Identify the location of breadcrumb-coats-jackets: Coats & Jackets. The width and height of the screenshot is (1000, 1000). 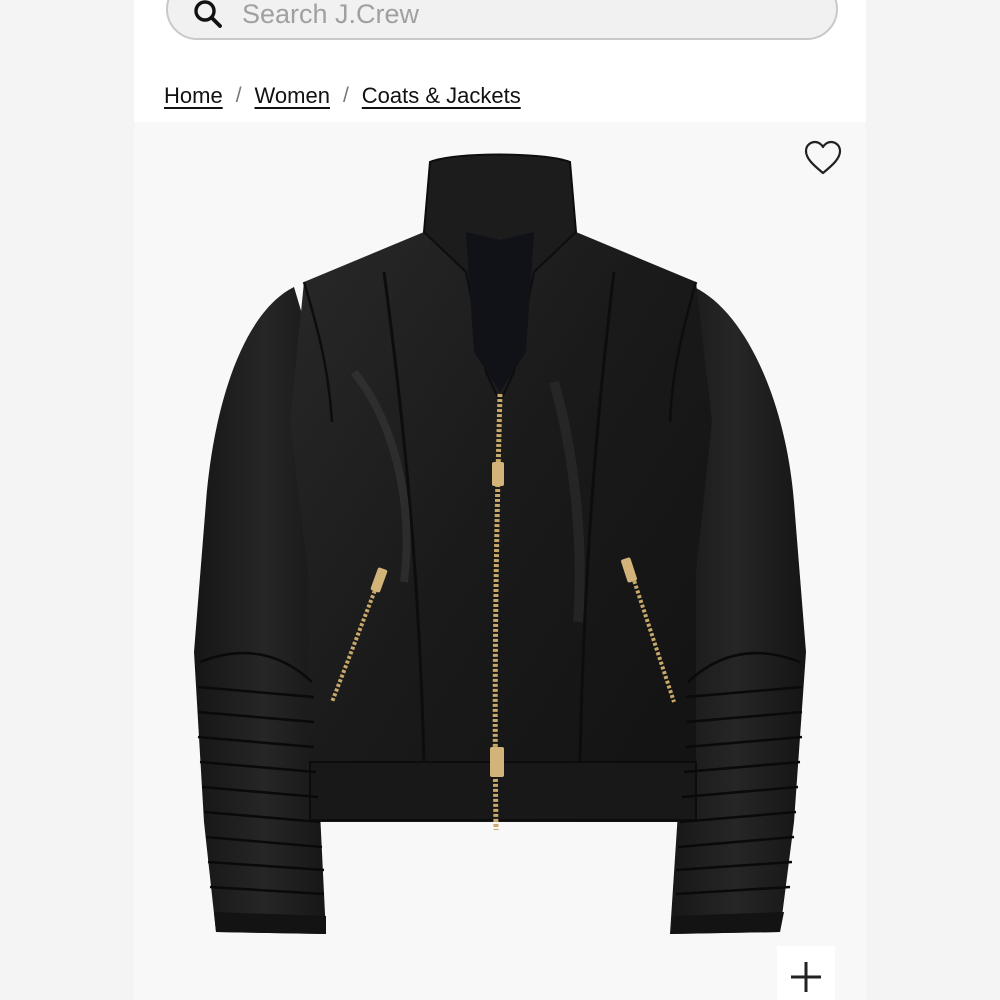
(441, 96).